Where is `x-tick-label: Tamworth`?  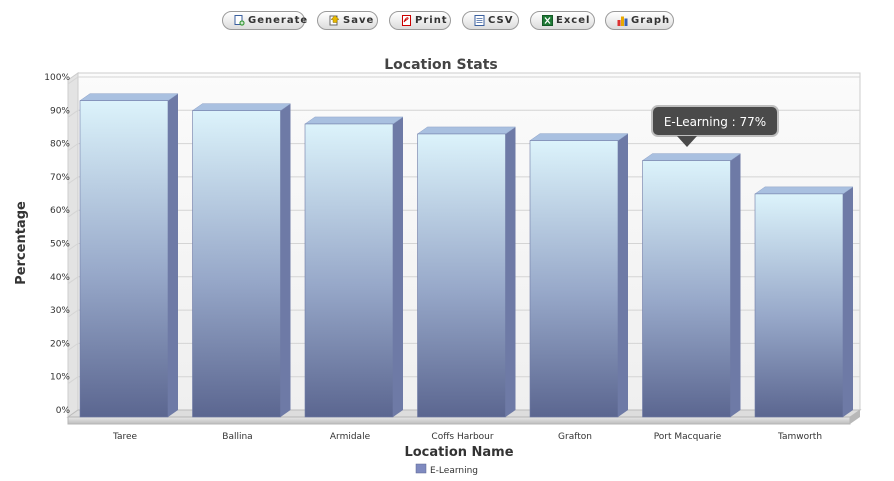 x-tick-label: Tamworth is located at coordinates (799, 437).